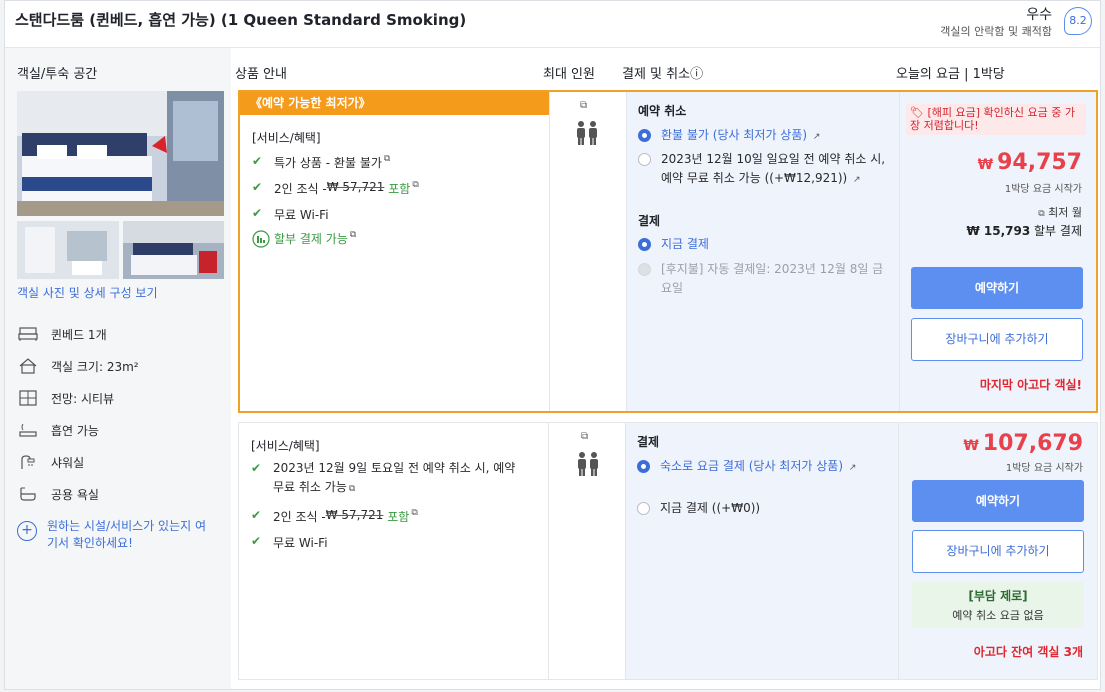 The width and height of the screenshot is (1105, 692). Describe the element at coordinates (79, 334) in the screenshot. I see `amenity-label: 퀸베드 1개` at that location.